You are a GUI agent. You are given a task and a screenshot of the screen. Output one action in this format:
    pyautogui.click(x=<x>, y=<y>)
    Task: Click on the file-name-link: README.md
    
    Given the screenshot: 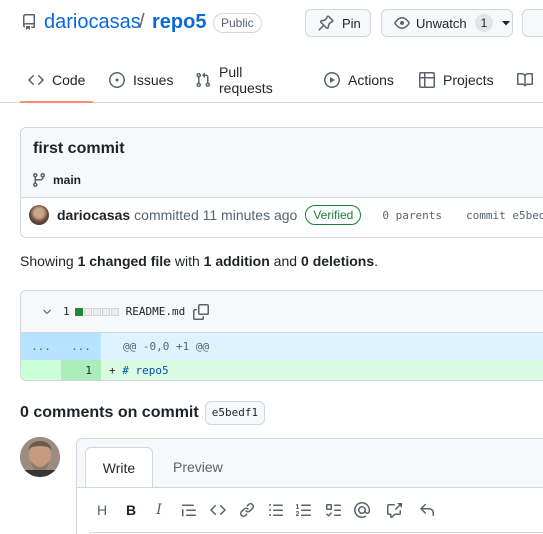 What is the action you would take?
    pyautogui.click(x=156, y=311)
    